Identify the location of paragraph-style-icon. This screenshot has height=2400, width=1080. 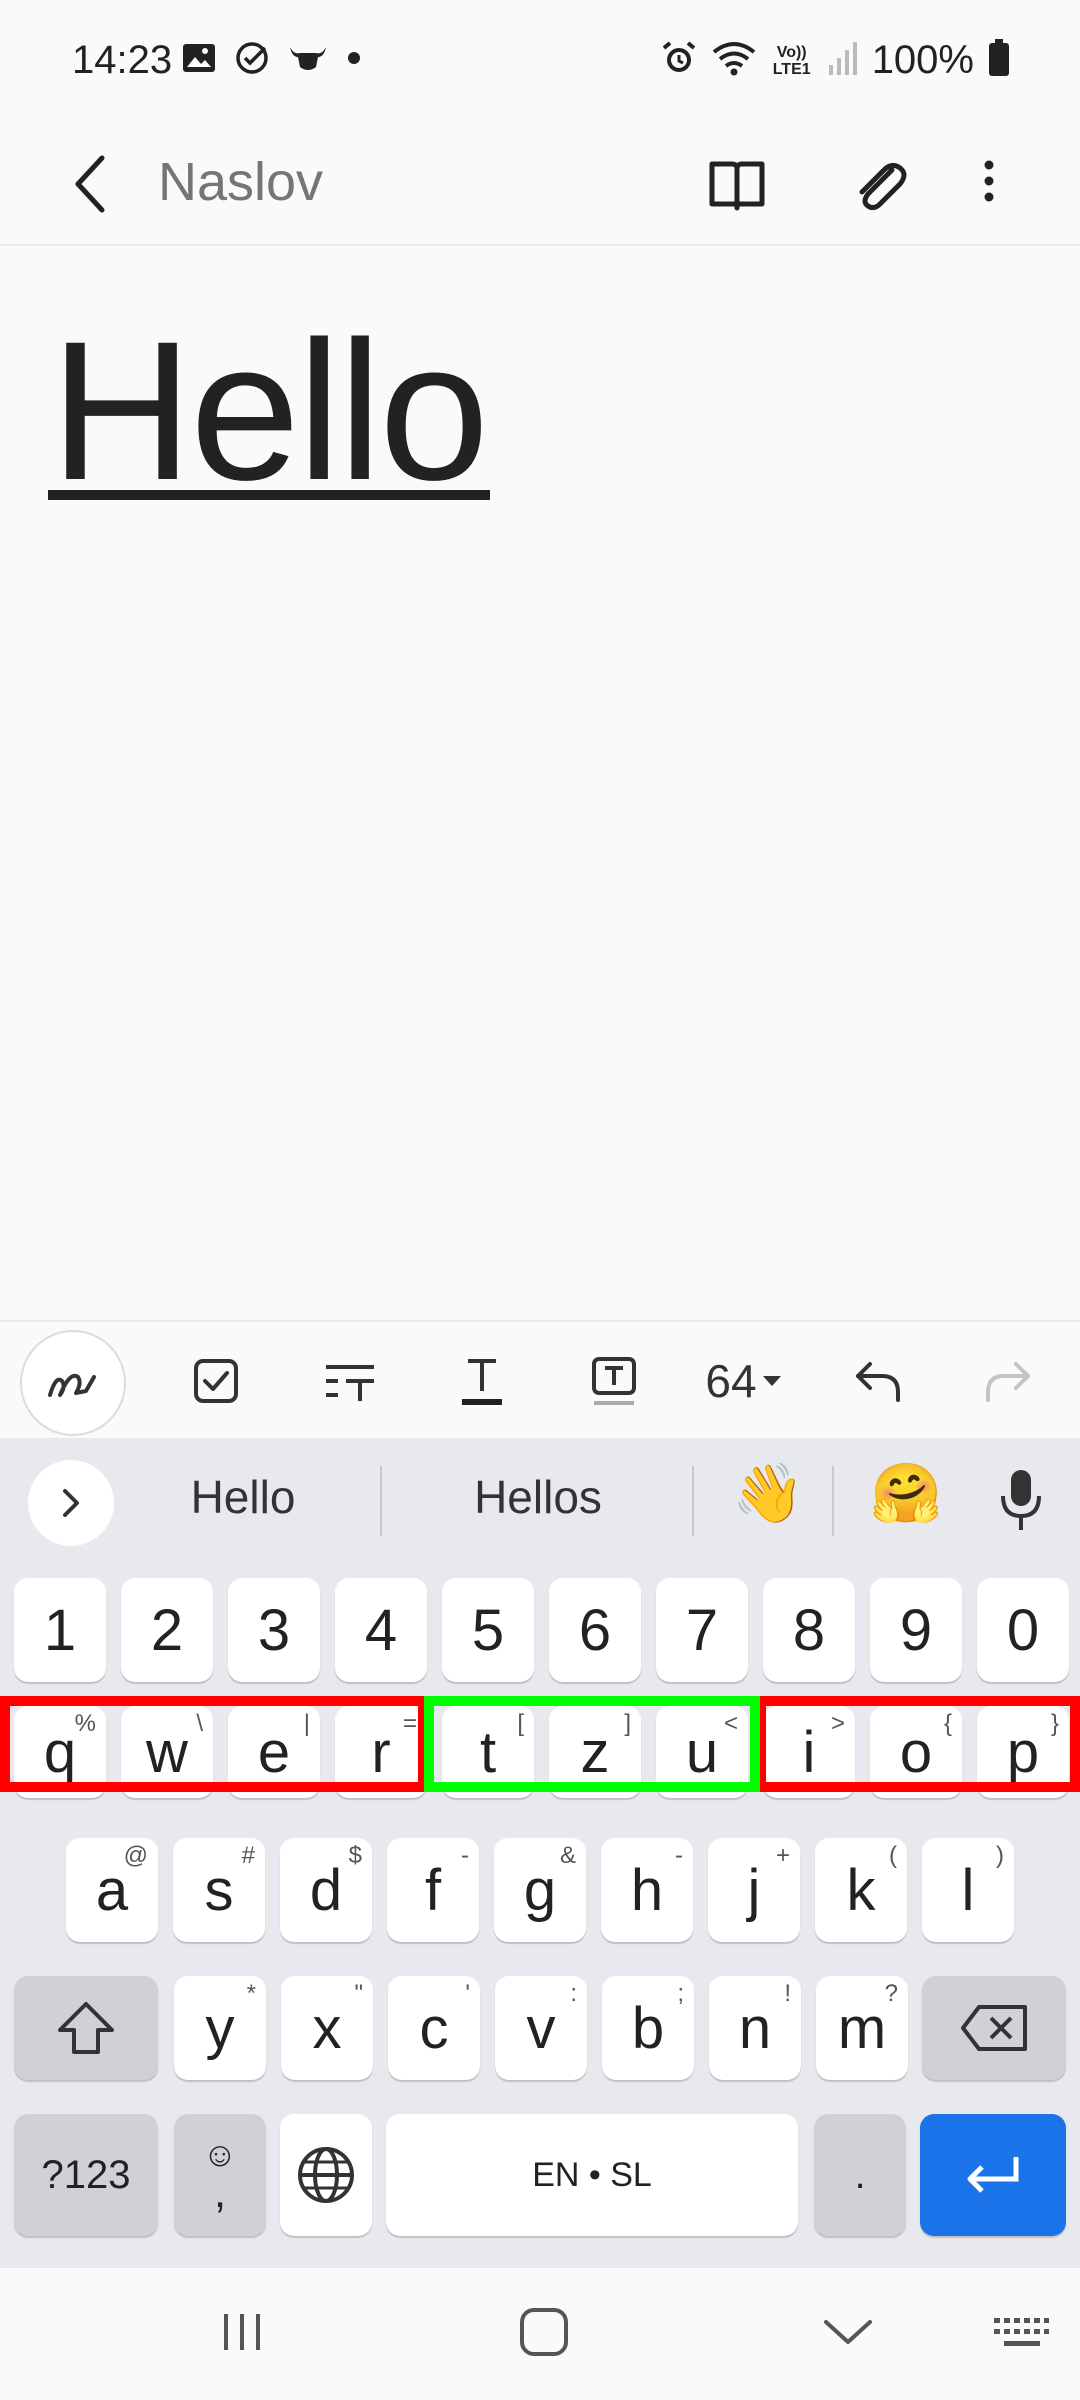
(350, 1381).